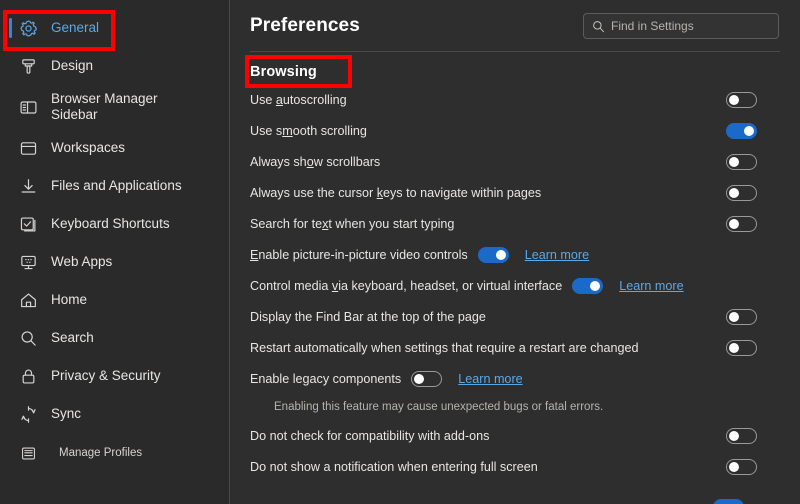 The width and height of the screenshot is (800, 504). I want to click on sidebar-item-sync: Sync, so click(114, 414).